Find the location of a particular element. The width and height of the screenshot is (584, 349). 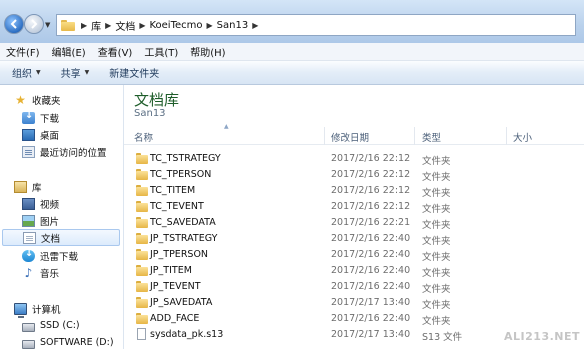

sidebar-item-libraries: 库 is located at coordinates (28, 186).